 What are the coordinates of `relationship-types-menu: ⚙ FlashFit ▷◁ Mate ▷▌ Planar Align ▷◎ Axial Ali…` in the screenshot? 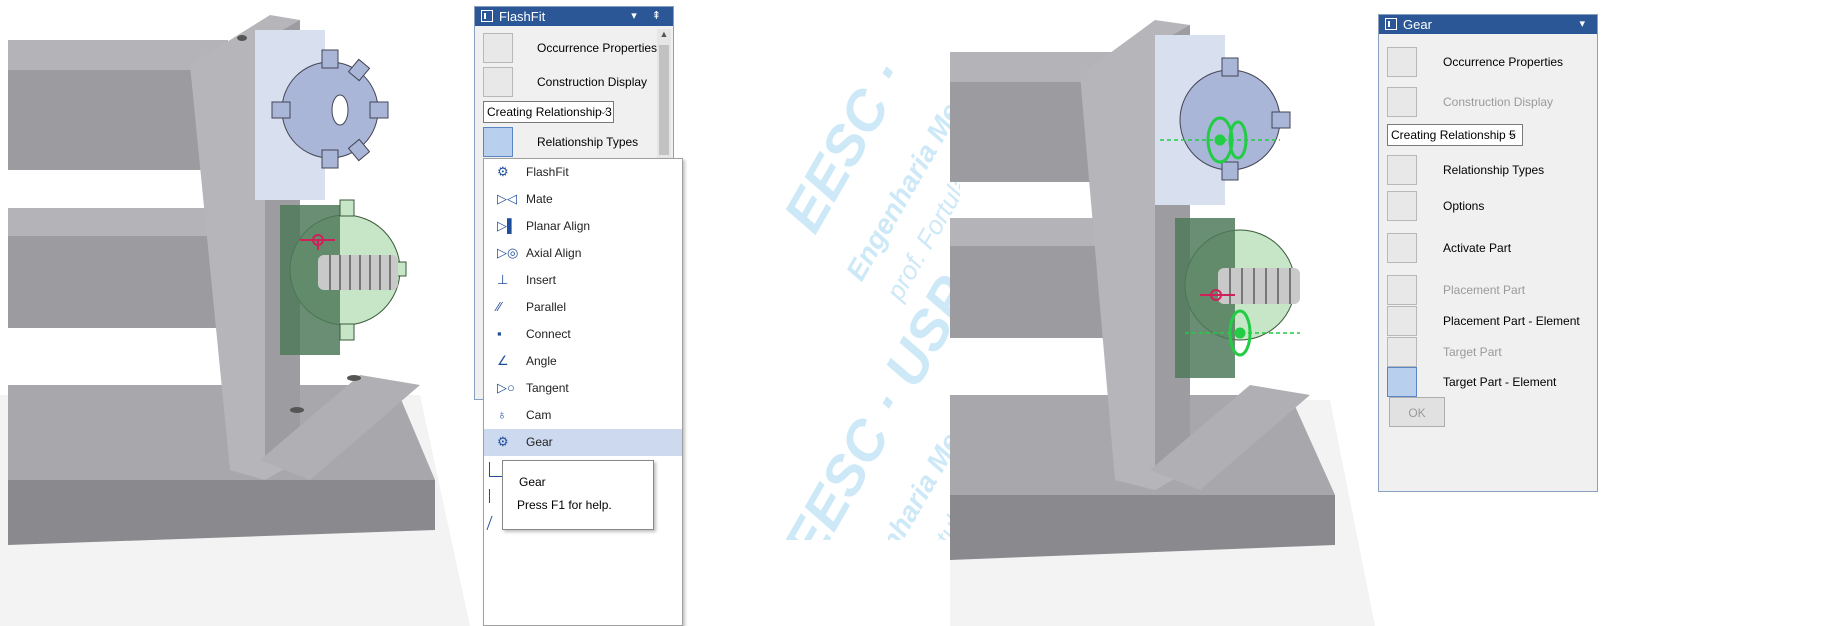 It's located at (583, 392).